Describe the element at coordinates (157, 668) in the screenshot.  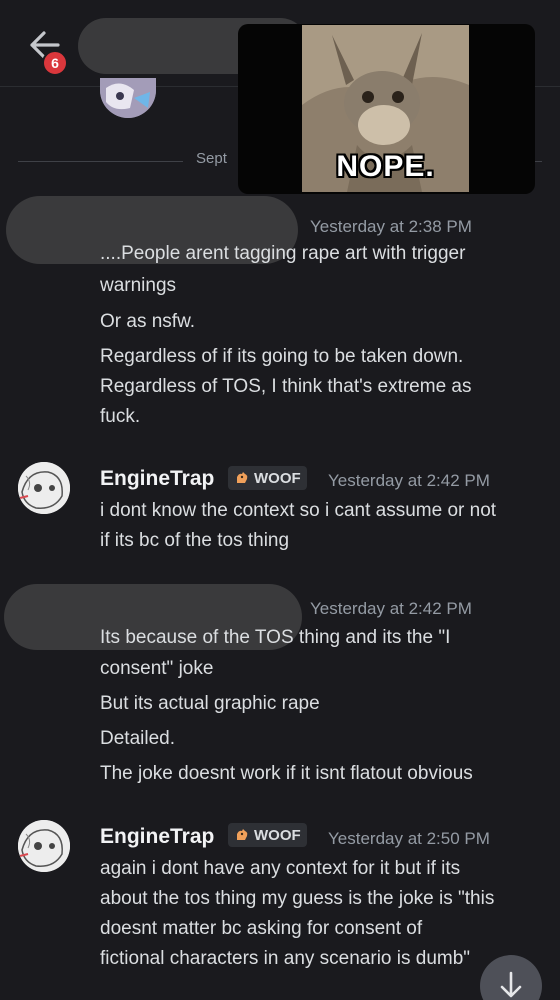
I see `message-text: consent" joke` at that location.